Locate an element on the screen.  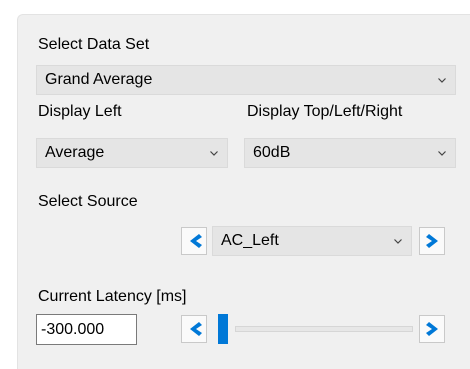
data-set-label: Select Data Set is located at coordinates (94, 44).